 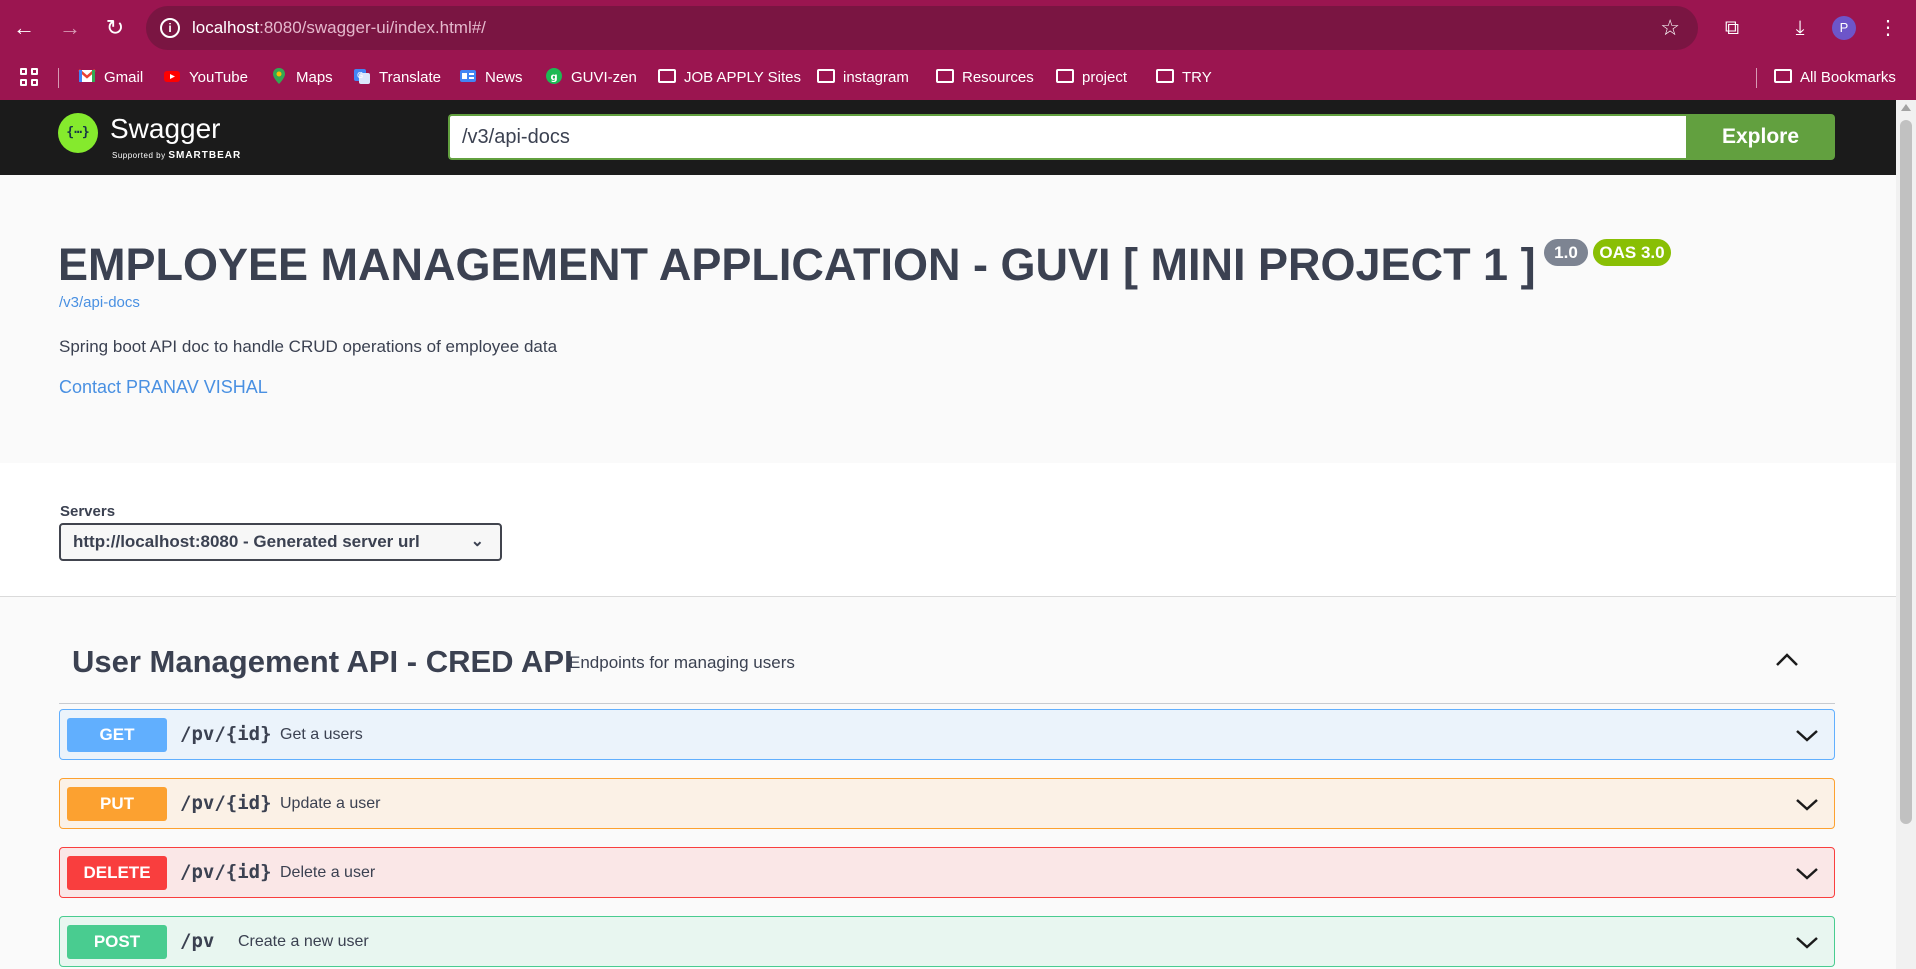 What do you see at coordinates (303, 941) in the screenshot?
I see `operation-summary: Create a new user` at bounding box center [303, 941].